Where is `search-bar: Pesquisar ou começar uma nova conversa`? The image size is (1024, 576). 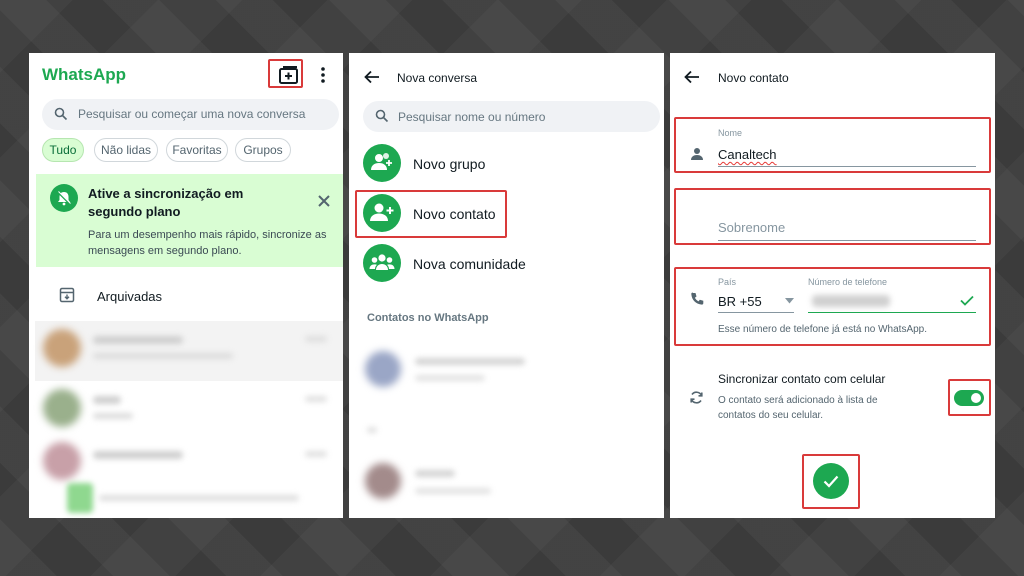 search-bar: Pesquisar ou começar uma nova conversa is located at coordinates (190, 114).